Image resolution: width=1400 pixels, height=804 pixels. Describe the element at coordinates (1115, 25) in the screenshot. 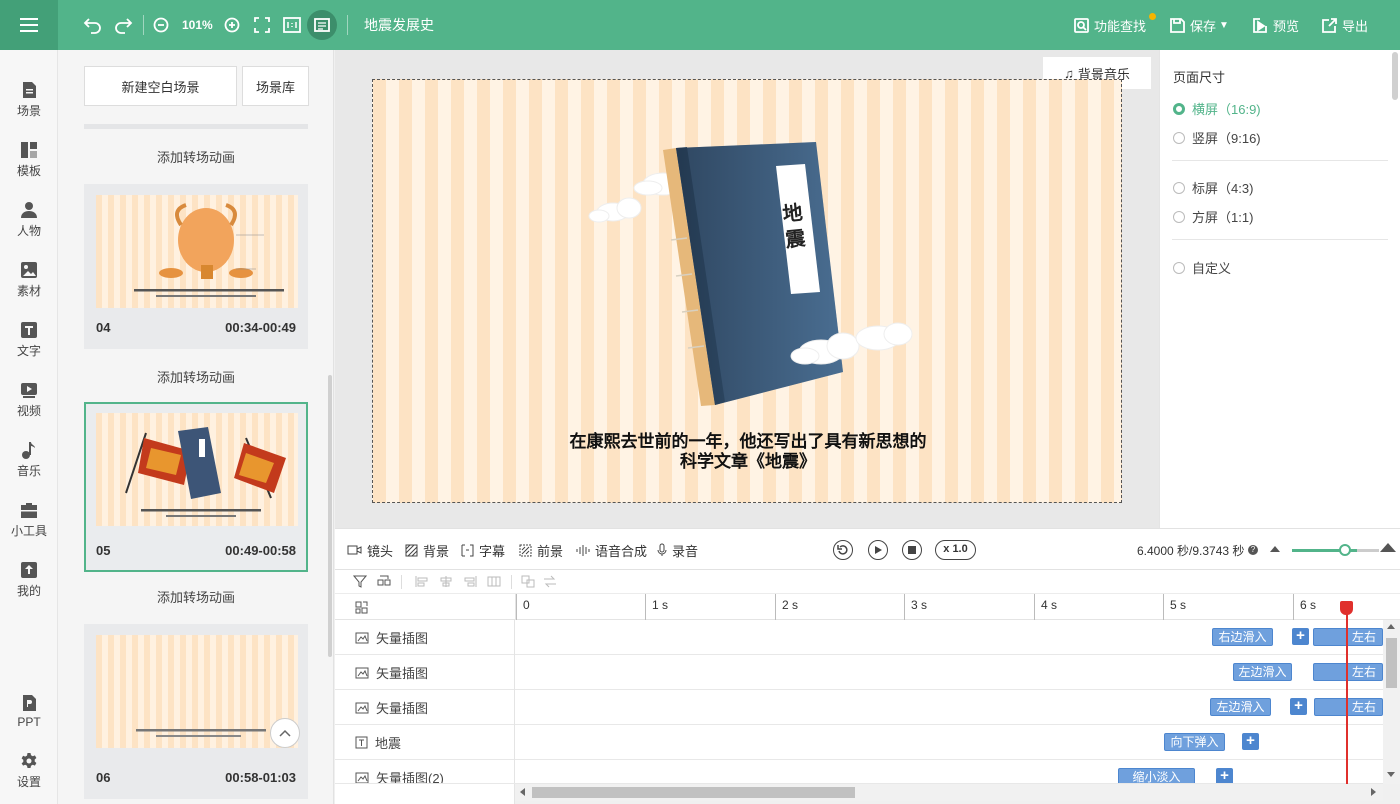

I see `feature-search-button: 功能查找` at that location.